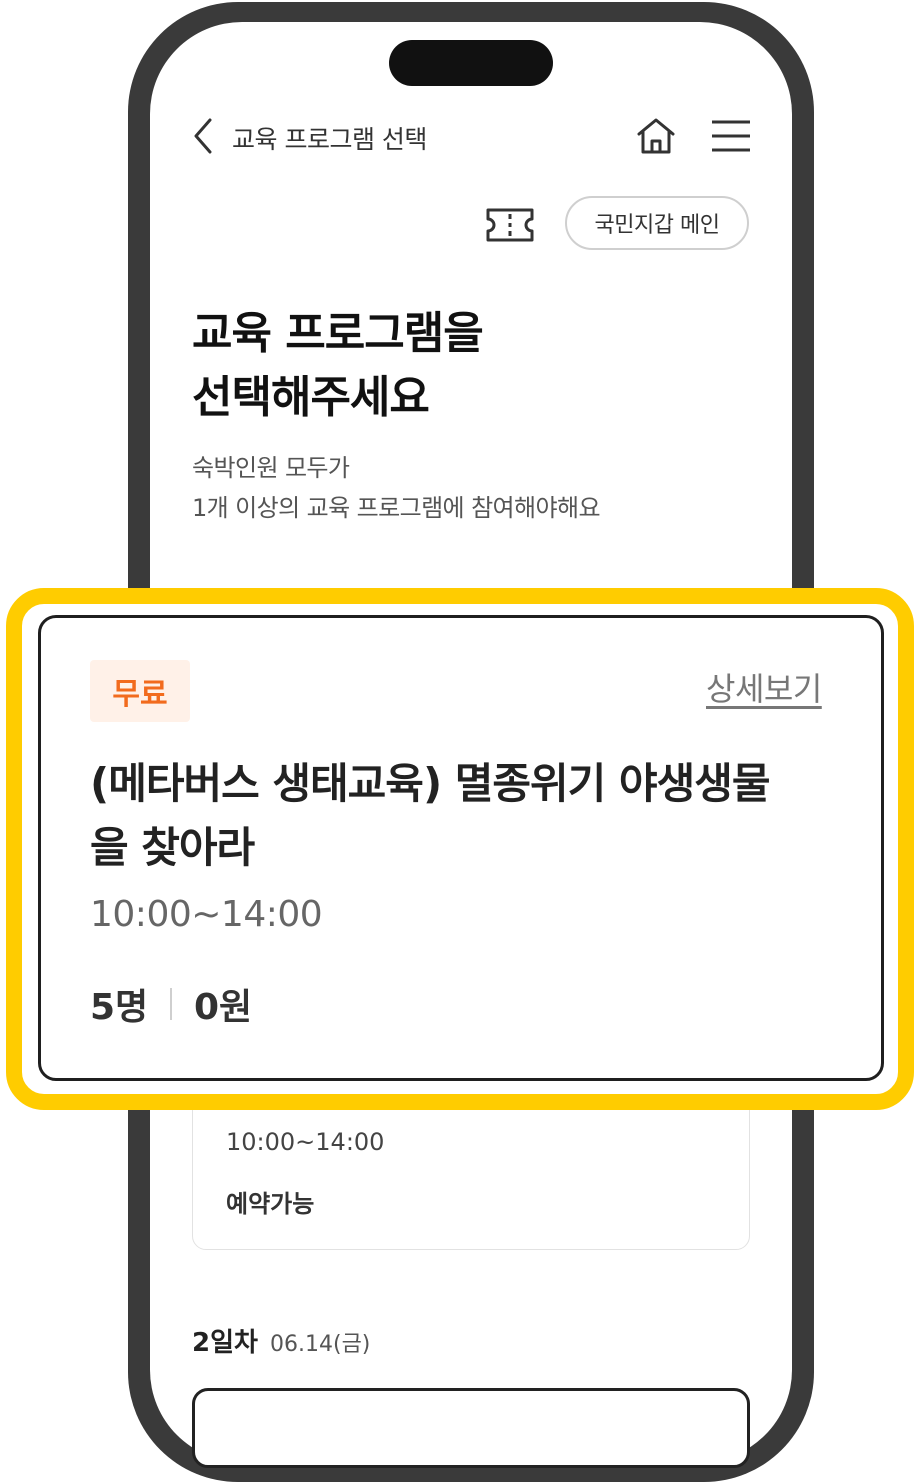 The height and width of the screenshot is (1482, 920). I want to click on page-heading: 교육 프로그램을 선택해주세요, so click(338, 366).